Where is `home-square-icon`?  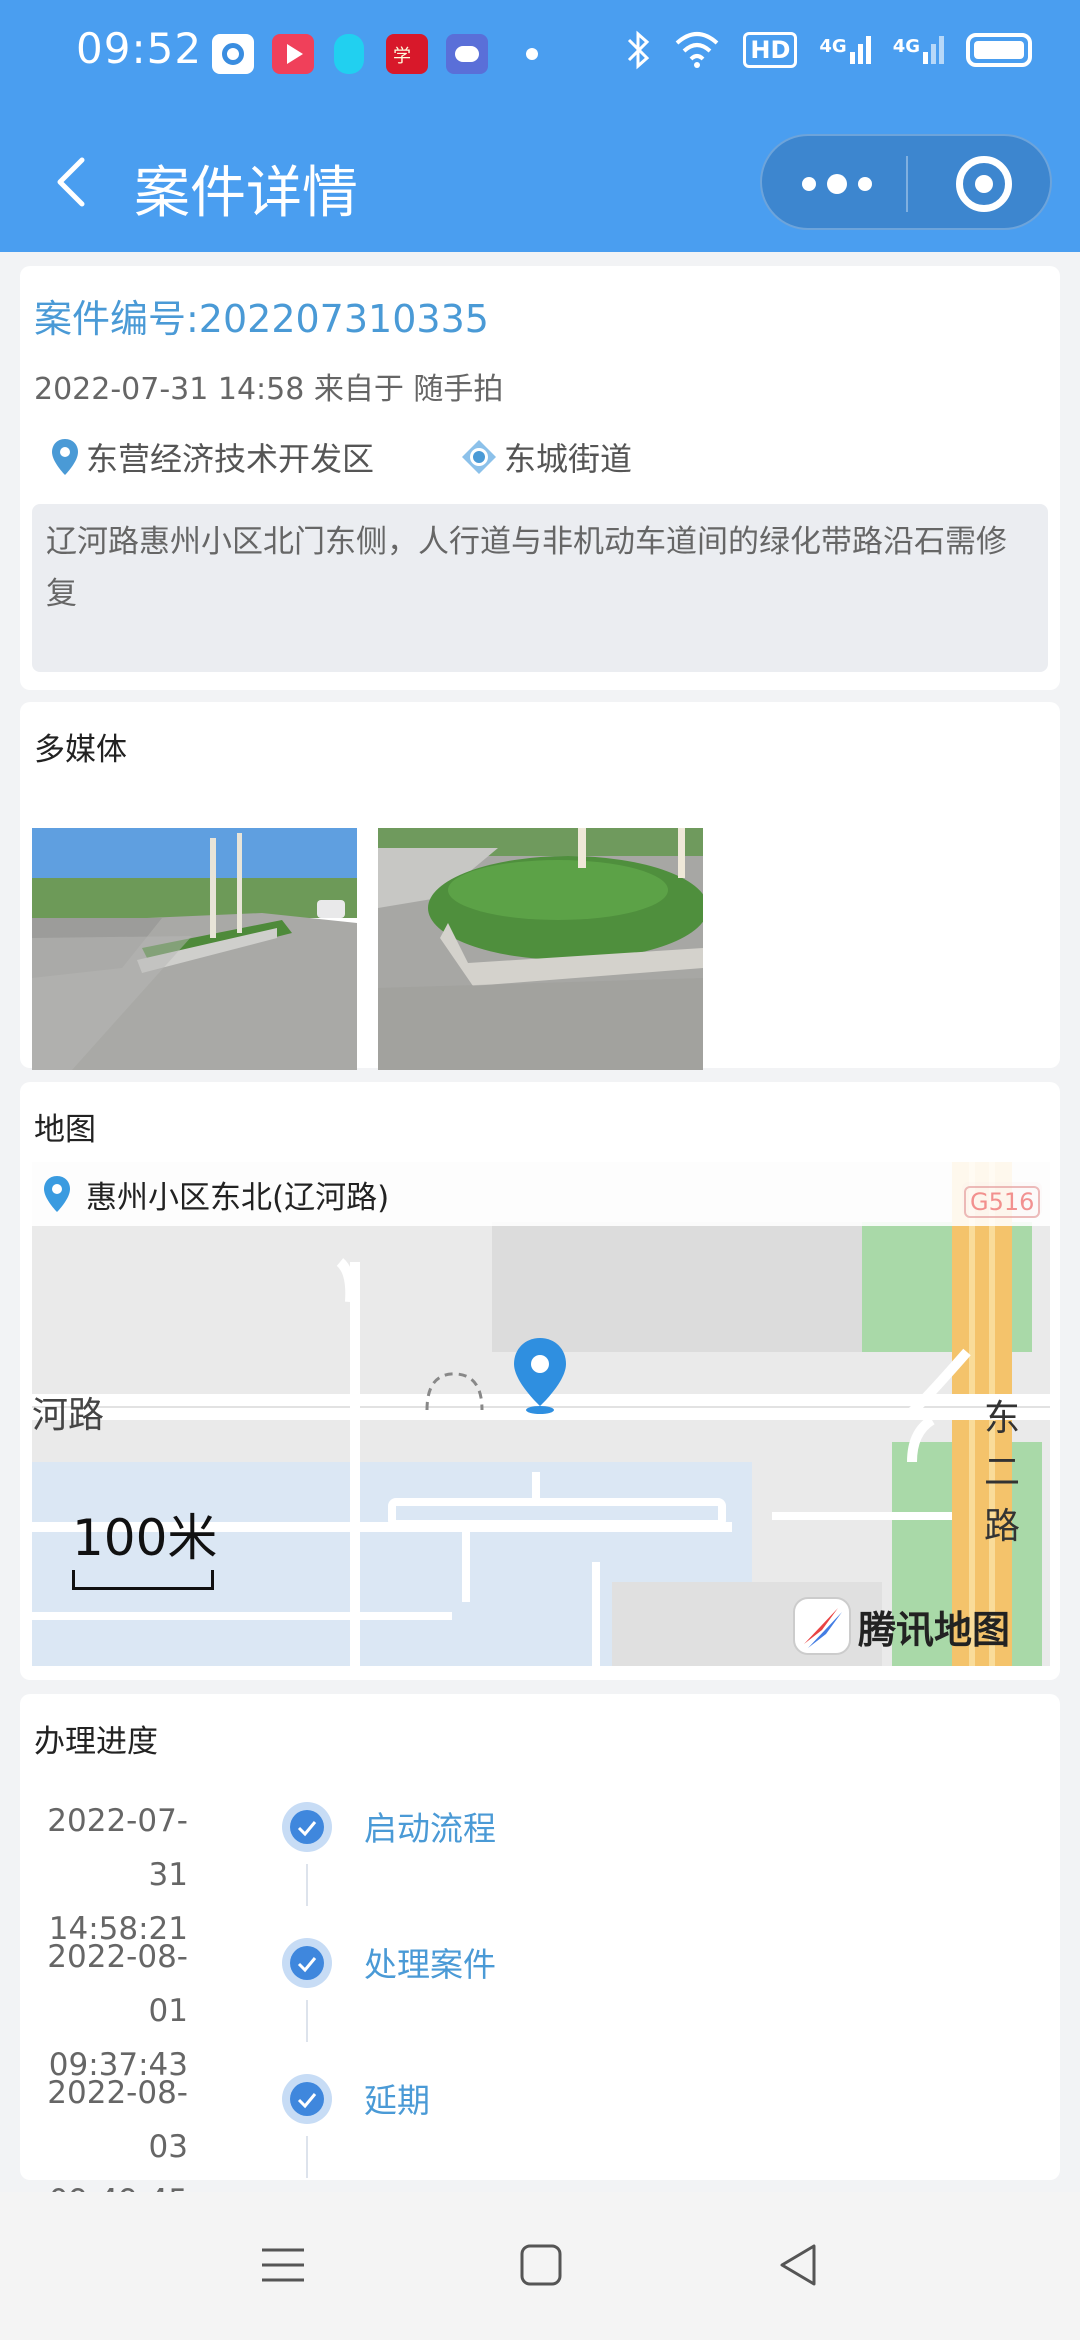 home-square-icon is located at coordinates (541, 2265).